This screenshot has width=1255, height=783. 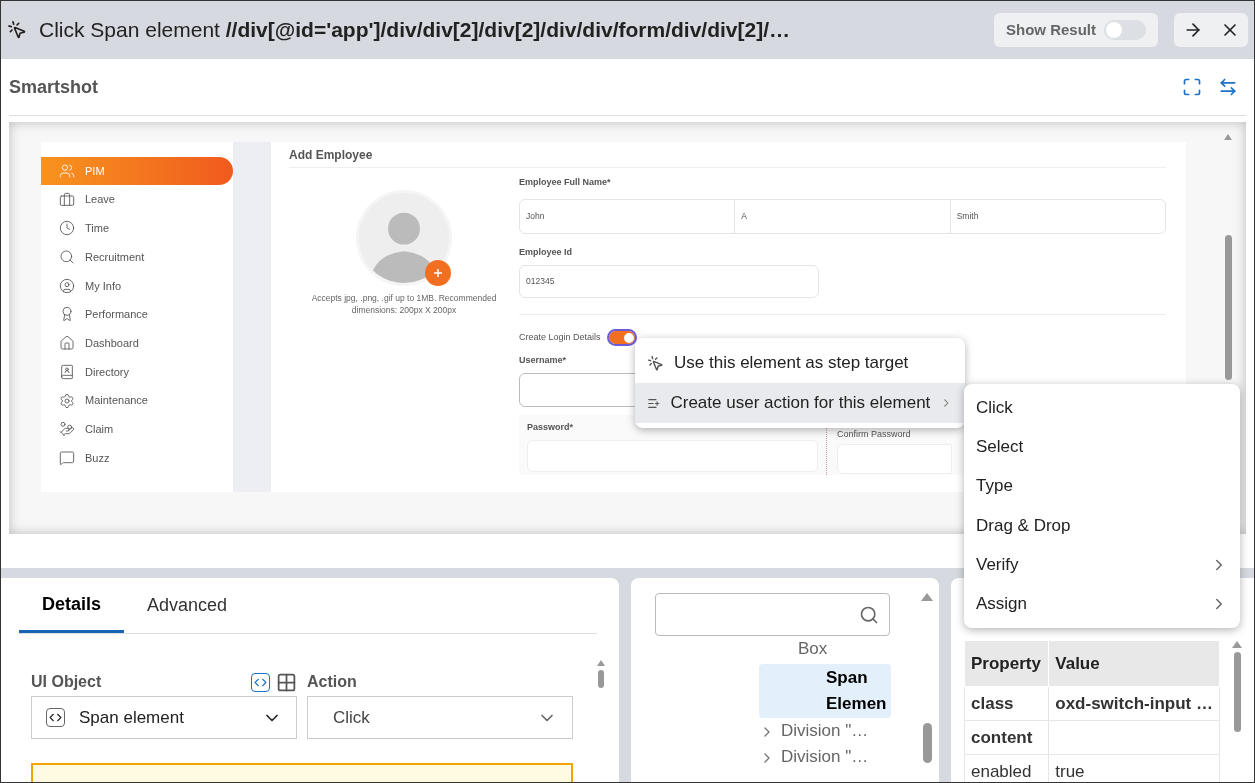 What do you see at coordinates (669, 281) in the screenshot?
I see `employee-id-field: 012345` at bounding box center [669, 281].